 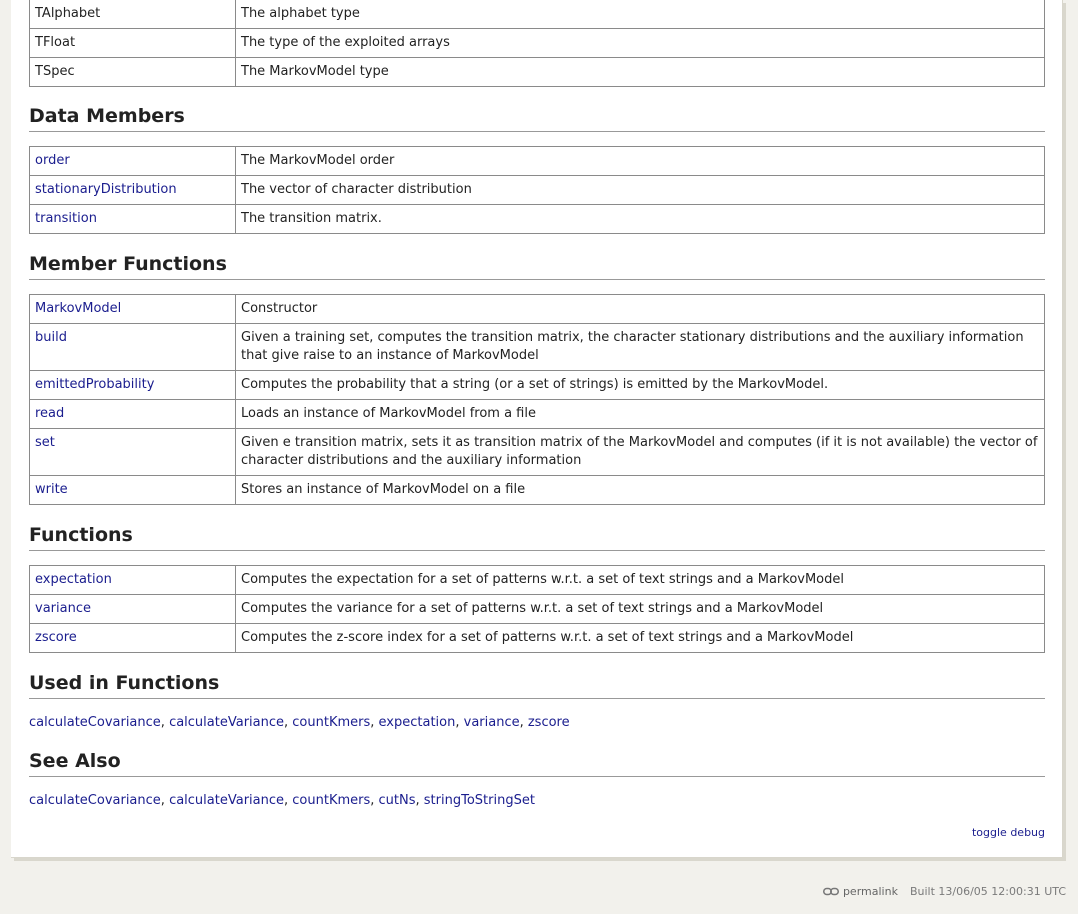 What do you see at coordinates (45, 442) in the screenshot?
I see `member-function-link: set` at bounding box center [45, 442].